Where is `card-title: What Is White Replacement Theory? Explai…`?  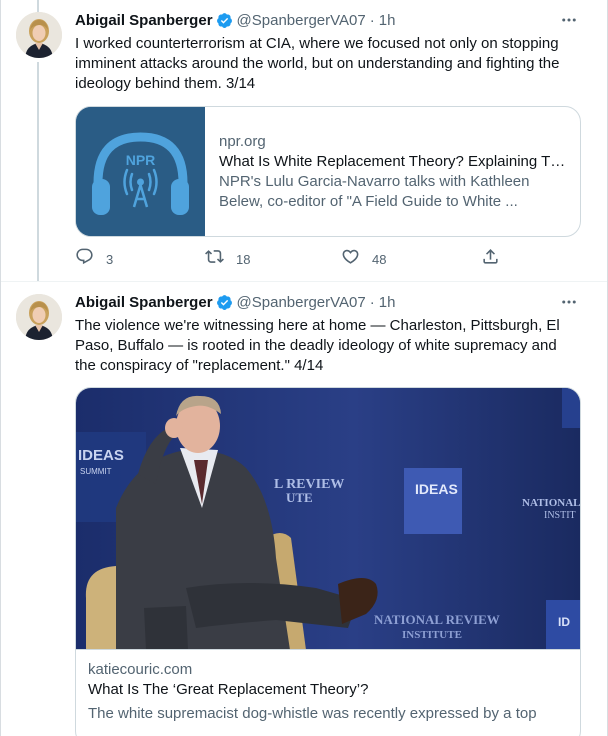
card-title: What Is White Replacement Theory? Explai… is located at coordinates (392, 161).